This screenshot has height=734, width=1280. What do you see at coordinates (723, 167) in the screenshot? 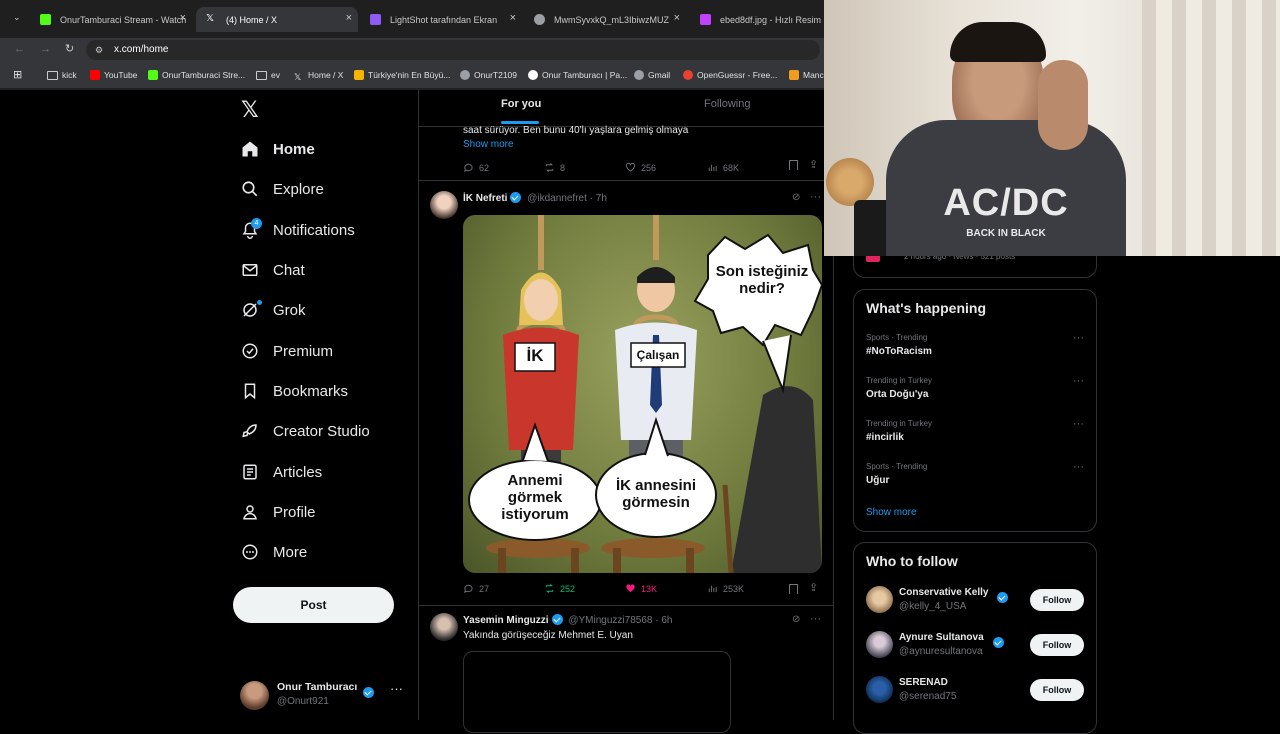
I see `views-action: 68K` at bounding box center [723, 167].